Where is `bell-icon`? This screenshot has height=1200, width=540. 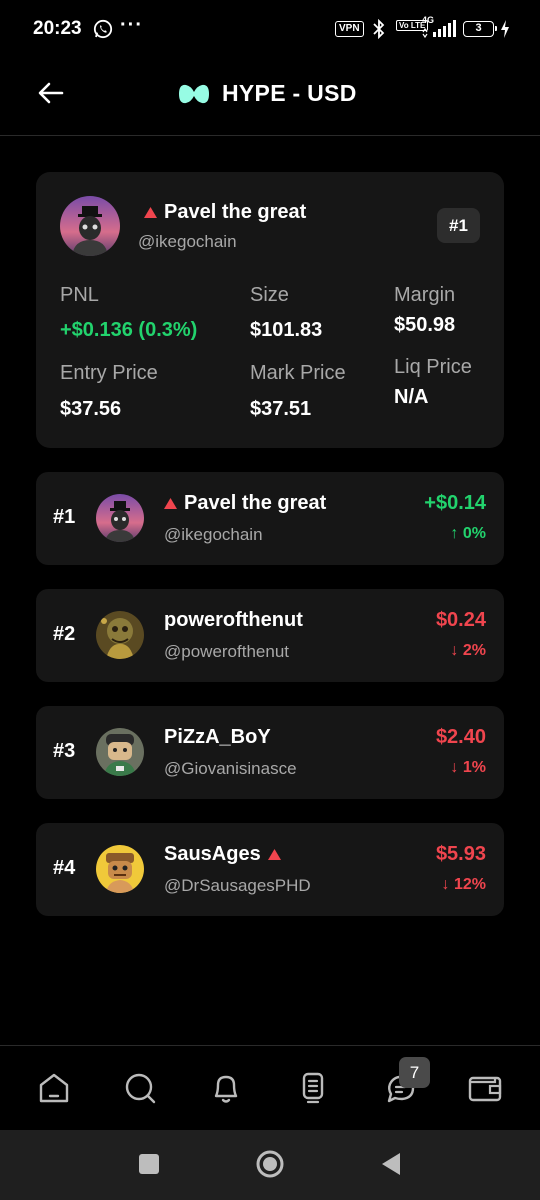
bell-icon is located at coordinates (226, 1088).